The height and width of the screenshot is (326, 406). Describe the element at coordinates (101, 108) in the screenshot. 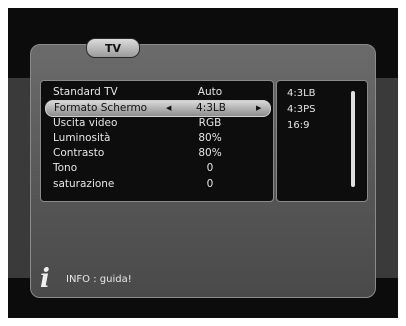

I see `setting-label: Formato Schermo` at that location.